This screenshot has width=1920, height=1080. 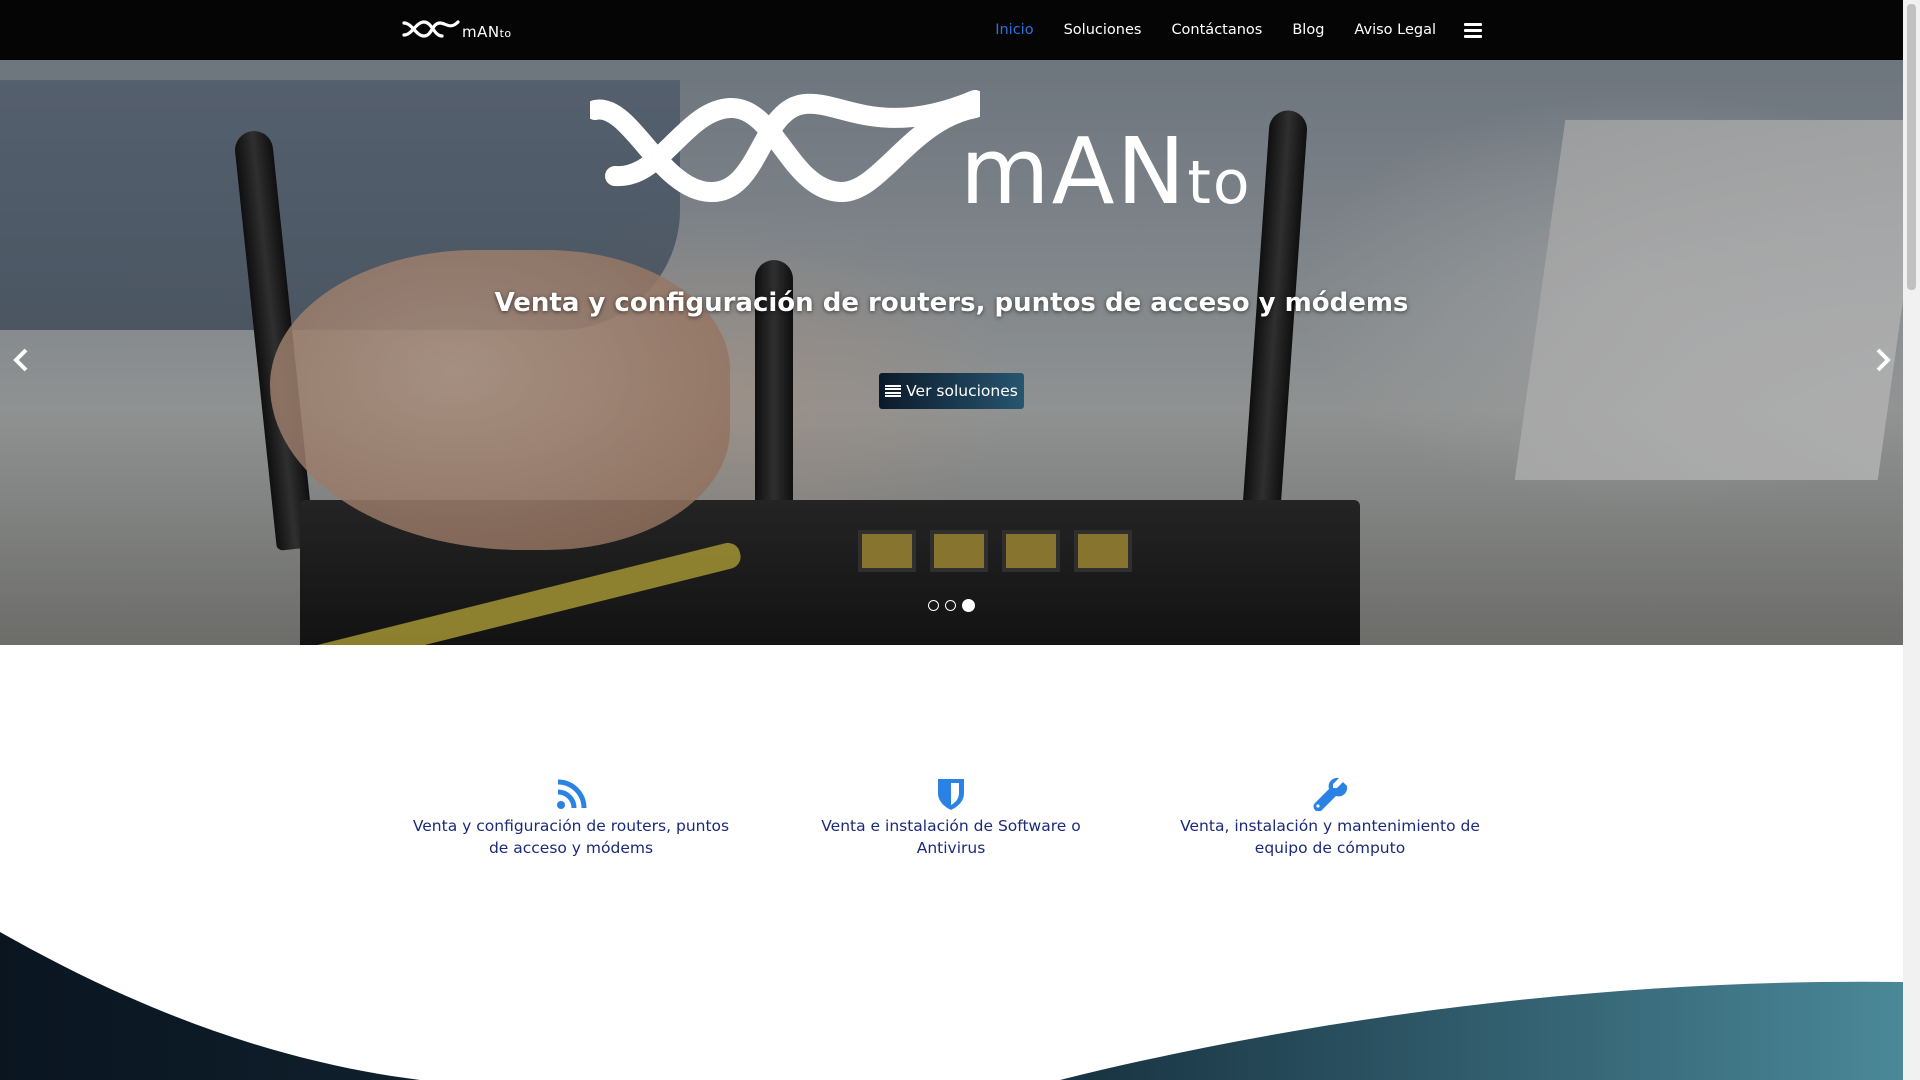 I want to click on page-scrollbar, so click(x=1911, y=540).